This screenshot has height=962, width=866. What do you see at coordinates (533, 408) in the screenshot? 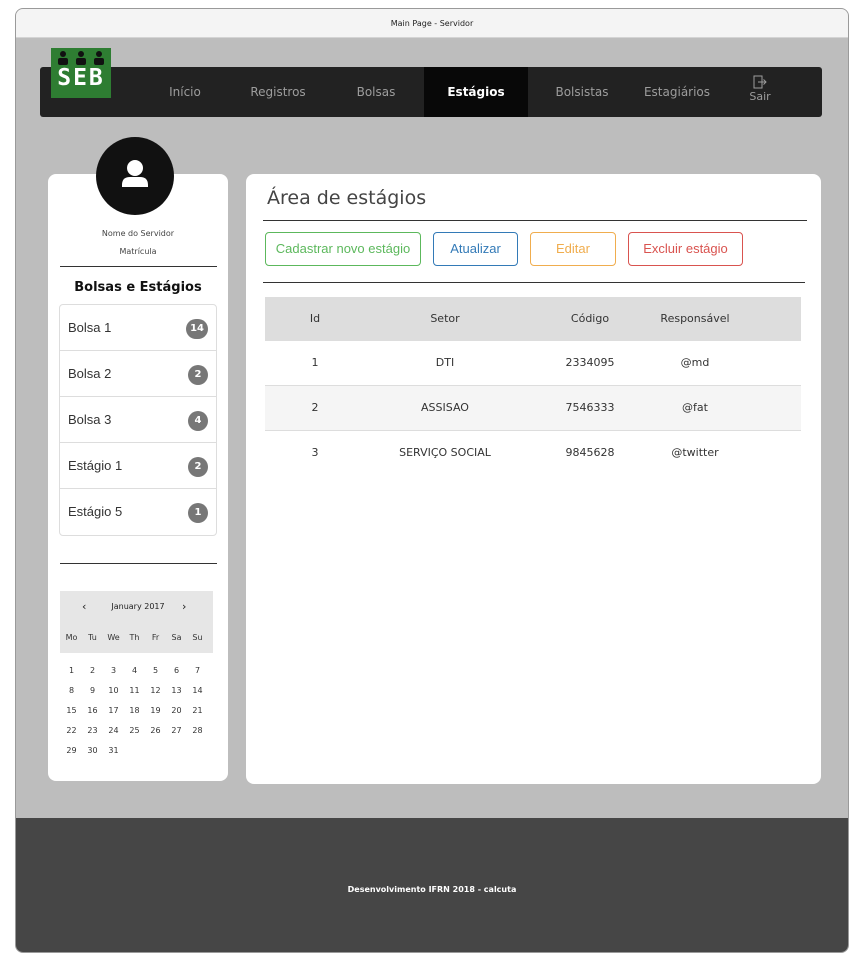
I see `table-row: 2 ASSISAO 7546333 @fat` at bounding box center [533, 408].